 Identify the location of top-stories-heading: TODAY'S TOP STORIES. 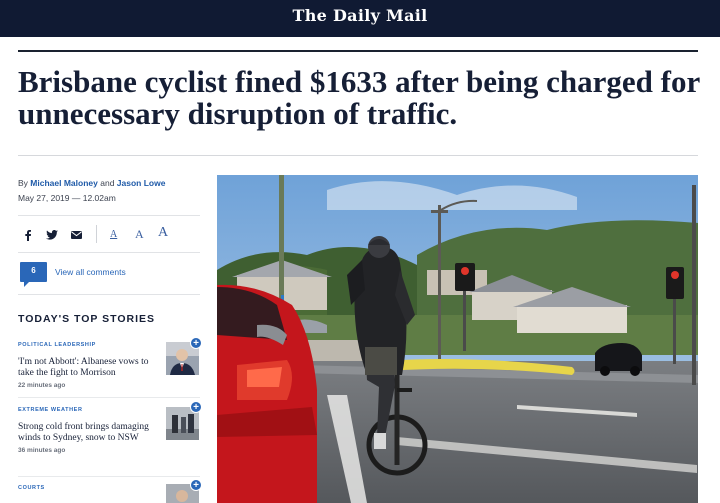
(87, 319).